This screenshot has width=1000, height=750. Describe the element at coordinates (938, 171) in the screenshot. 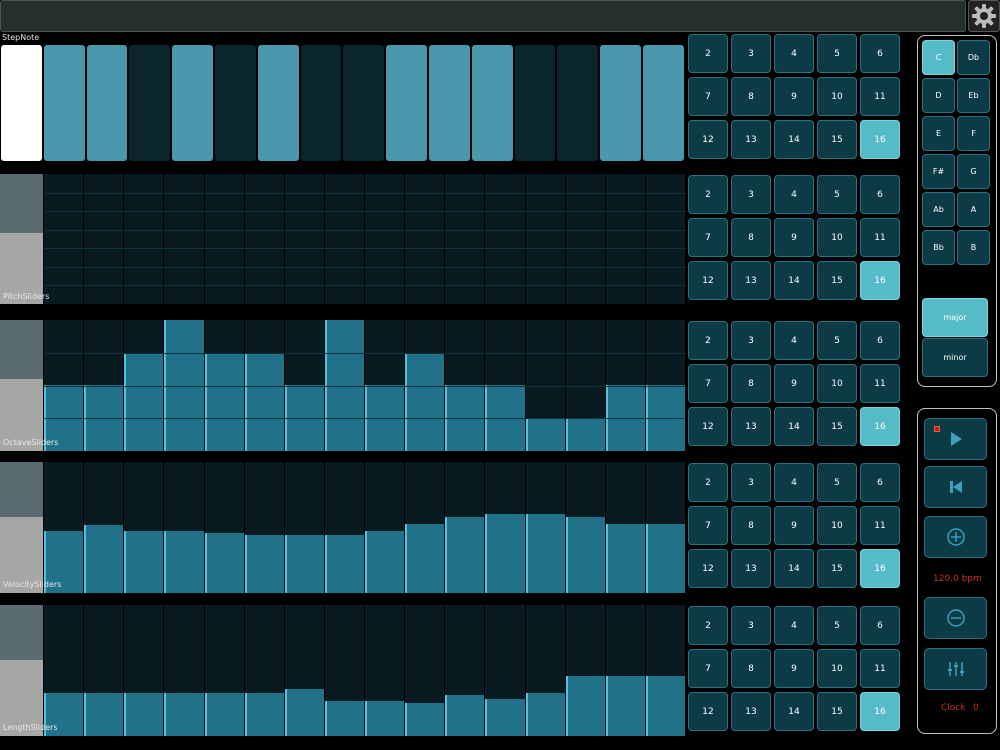

I see `key-button-fsharp: F#` at that location.